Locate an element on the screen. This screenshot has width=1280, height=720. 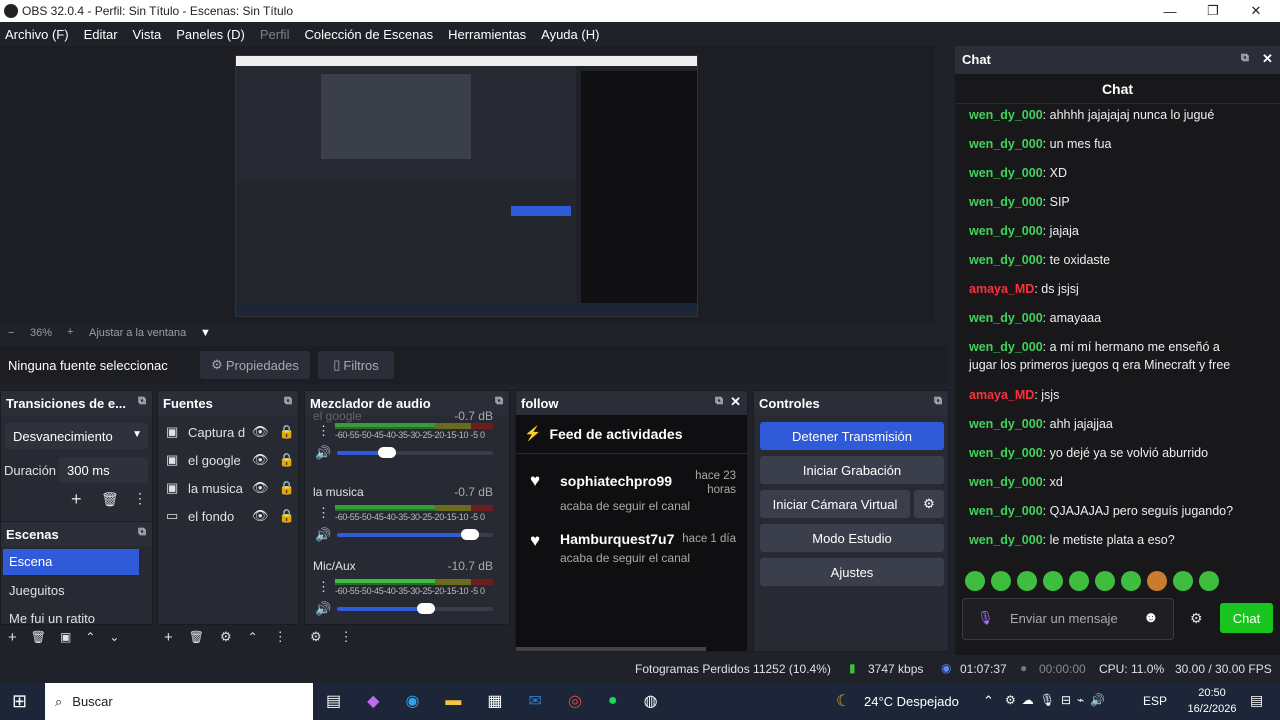
chat-message-input: 🎙 Enviar un mensaje ☻ is located at coordinates (1068, 619).